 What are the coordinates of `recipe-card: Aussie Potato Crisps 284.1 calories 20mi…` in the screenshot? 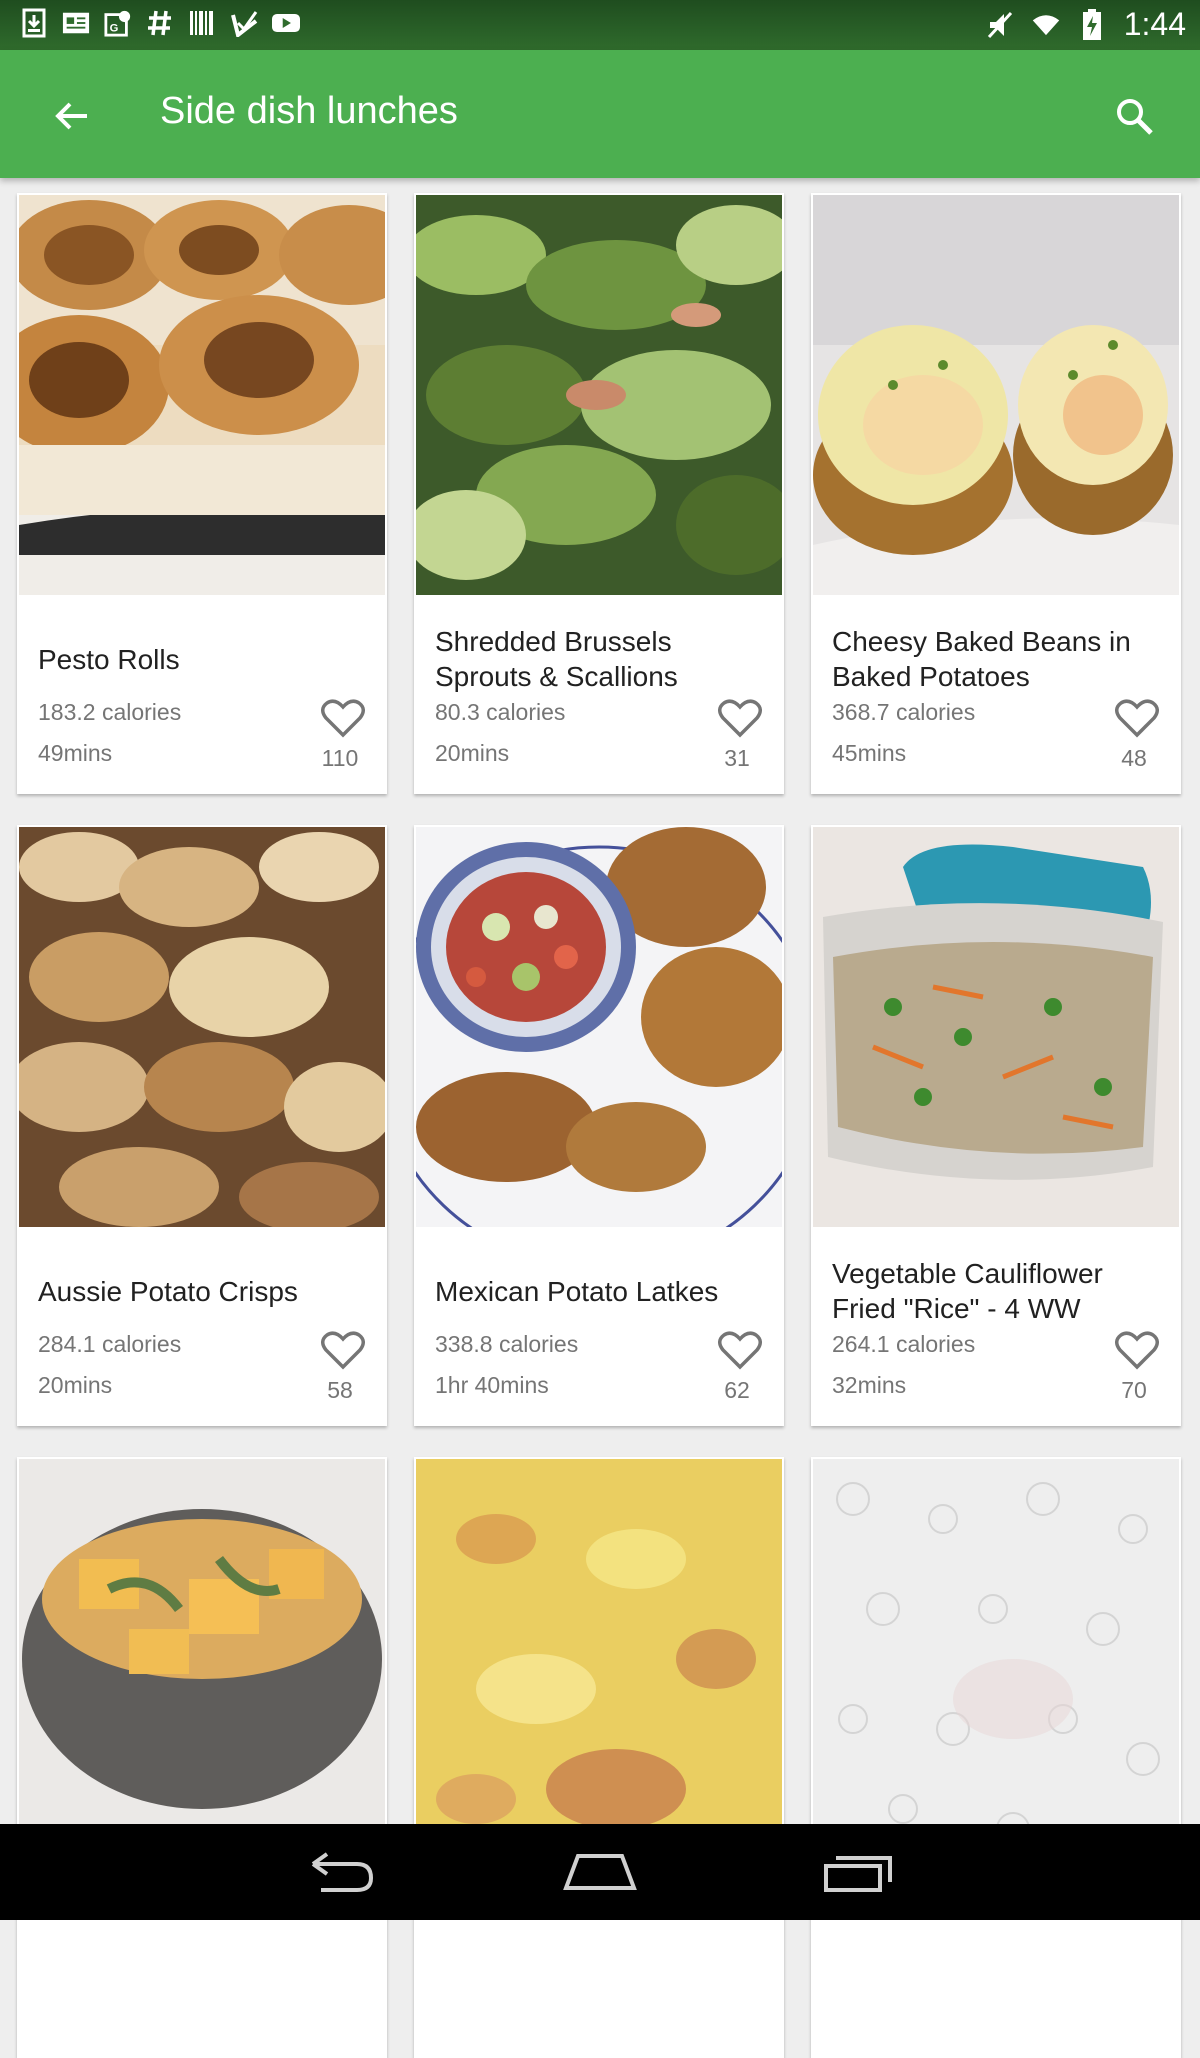 It's located at (202, 1125).